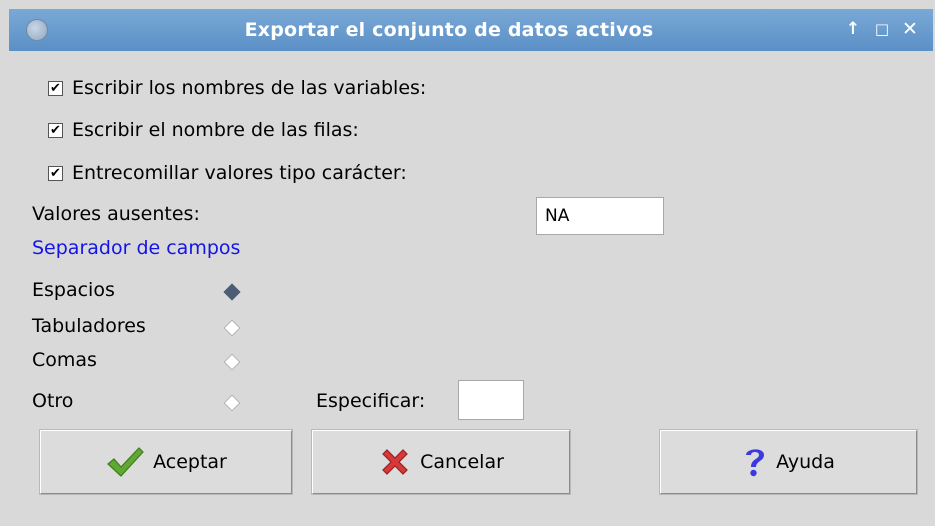 The height and width of the screenshot is (526, 935). Describe the element at coordinates (239, 173) in the screenshot. I see `quote-strings-label: Entrecomillar valores tipo carácter:` at that location.